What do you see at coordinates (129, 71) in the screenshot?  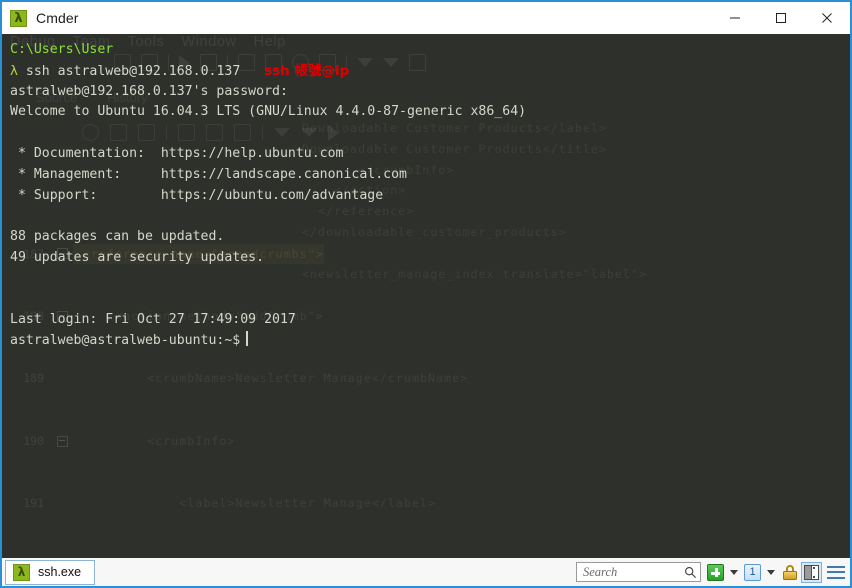 I see `terminal-command-text: ssh astralweb@192.168.0.137` at bounding box center [129, 71].